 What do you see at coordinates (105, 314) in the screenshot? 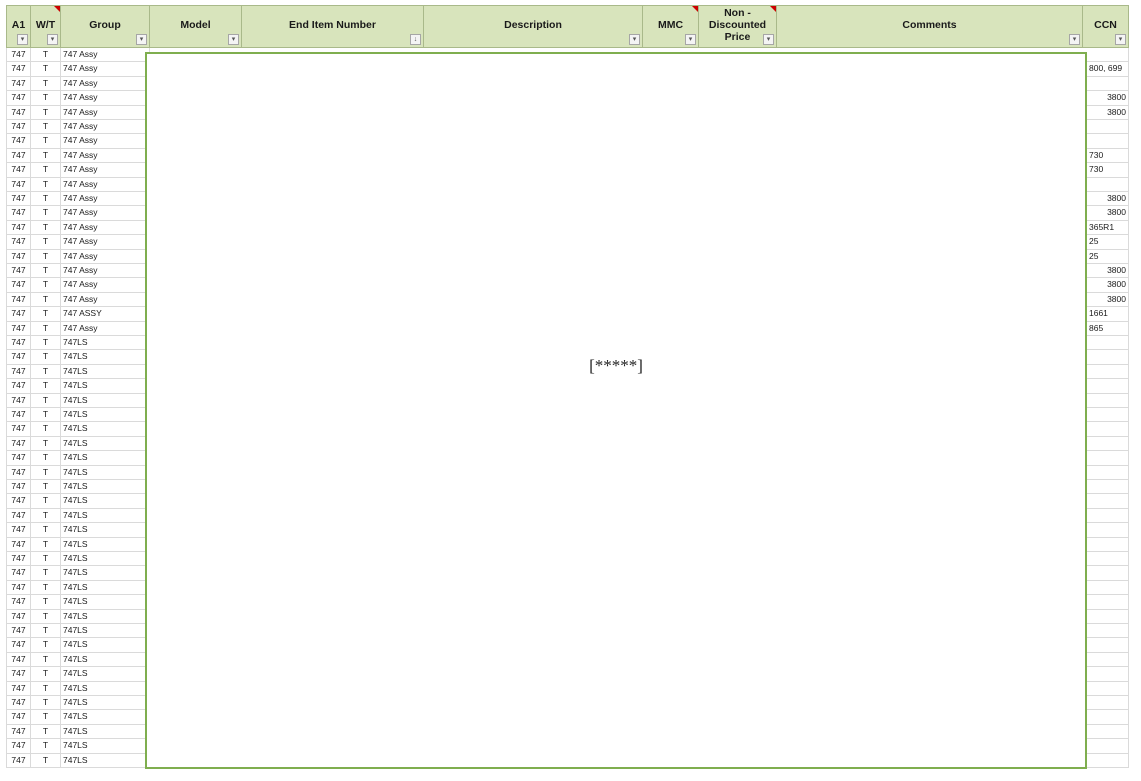
I see `cell-group: 747 ASSY` at bounding box center [105, 314].